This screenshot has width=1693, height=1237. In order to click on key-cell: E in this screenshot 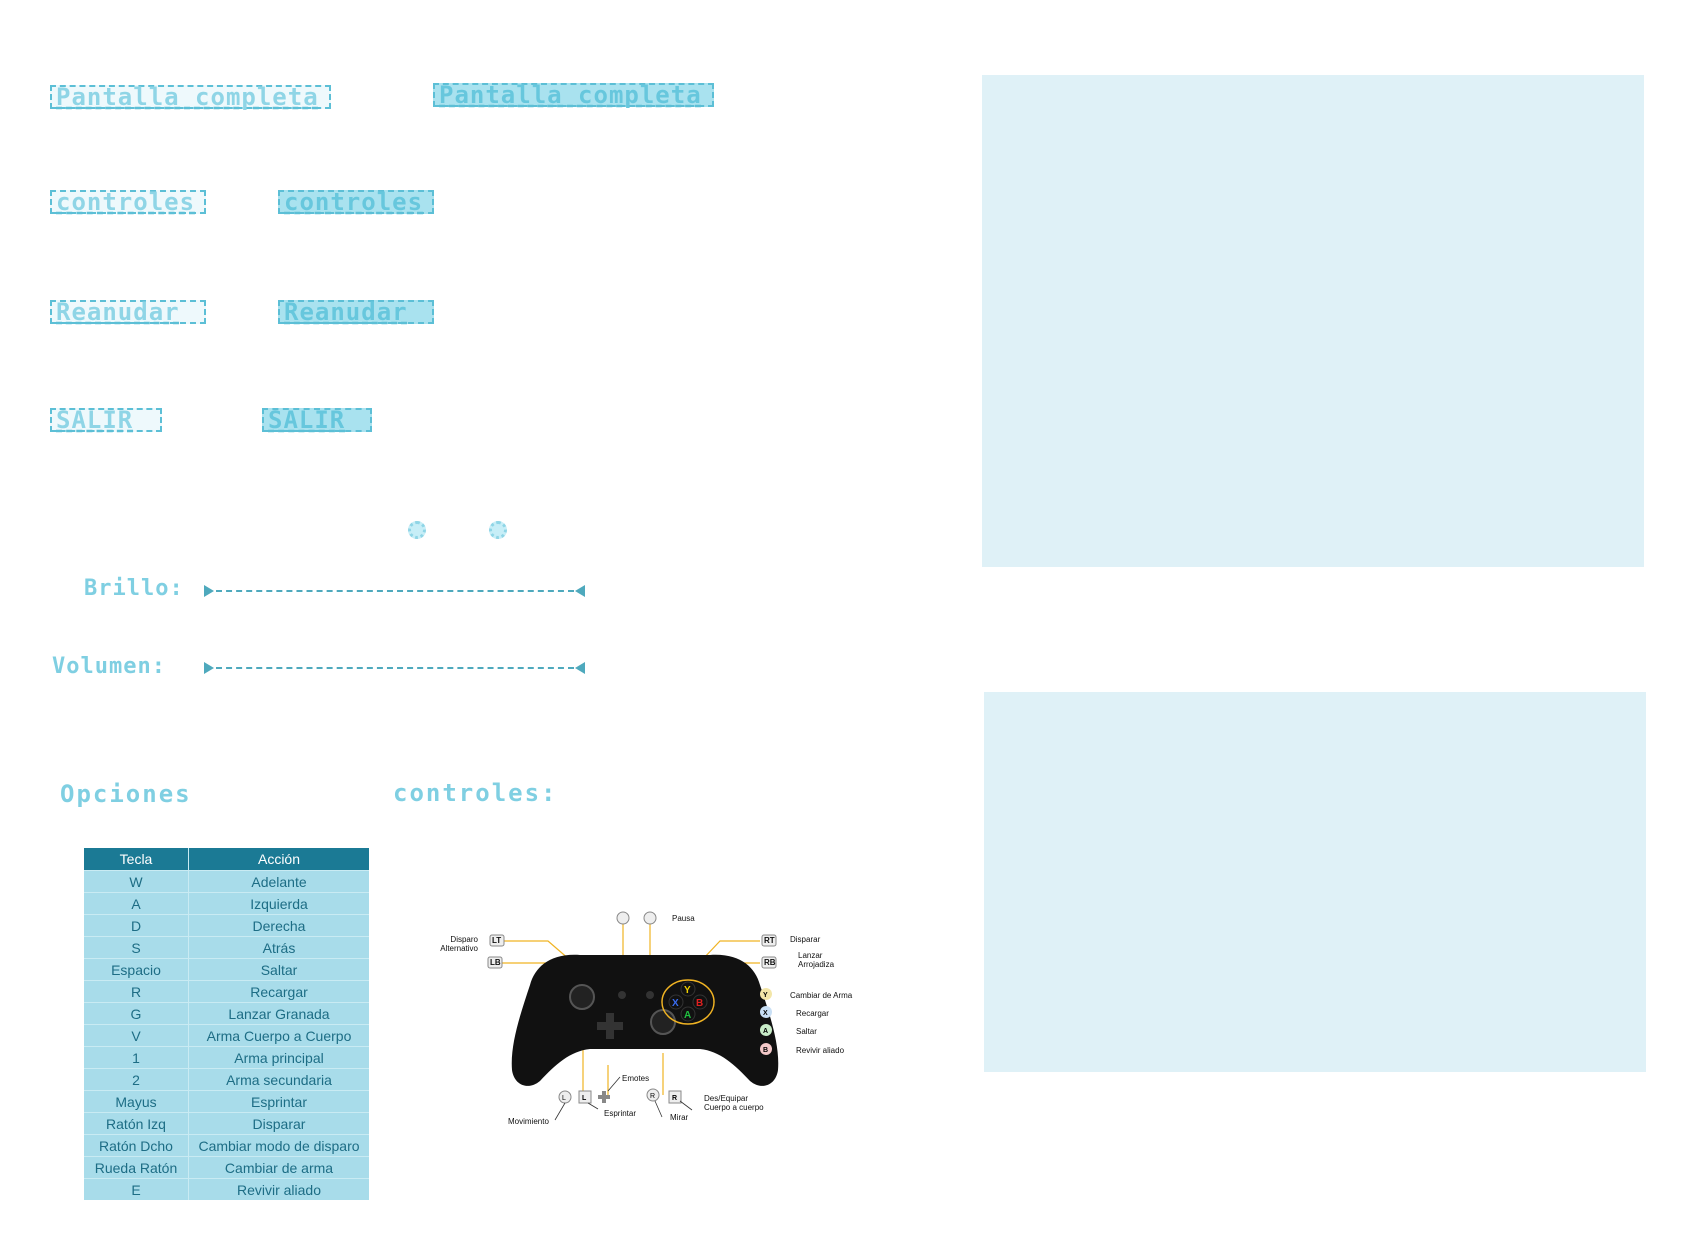, I will do `click(136, 1189)`.